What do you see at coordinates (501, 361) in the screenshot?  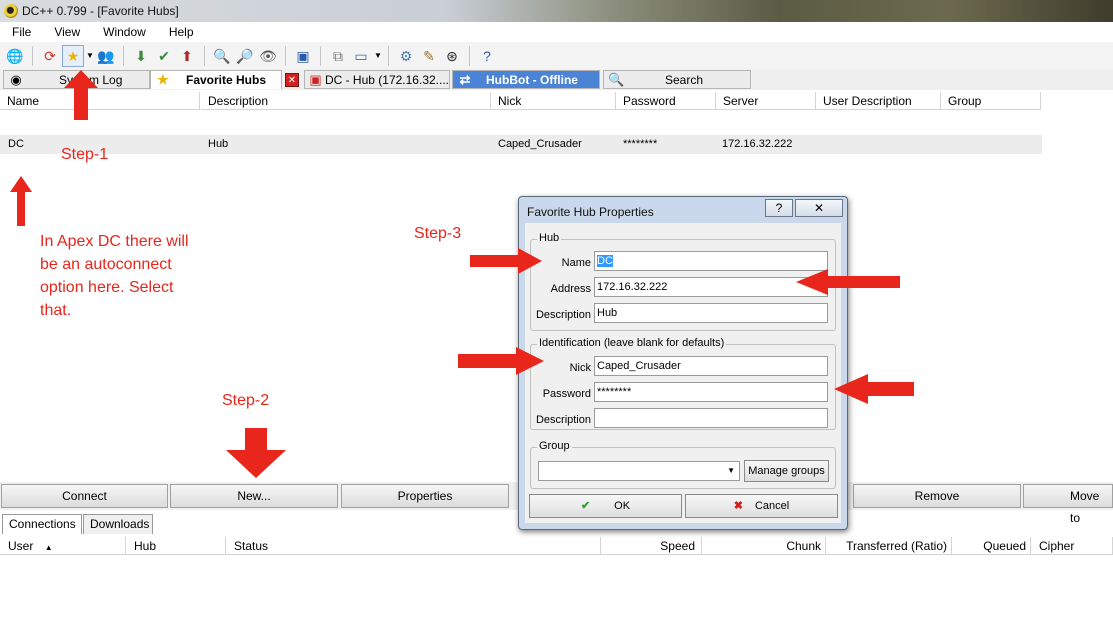 I see `nick-pointer-arrow` at bounding box center [501, 361].